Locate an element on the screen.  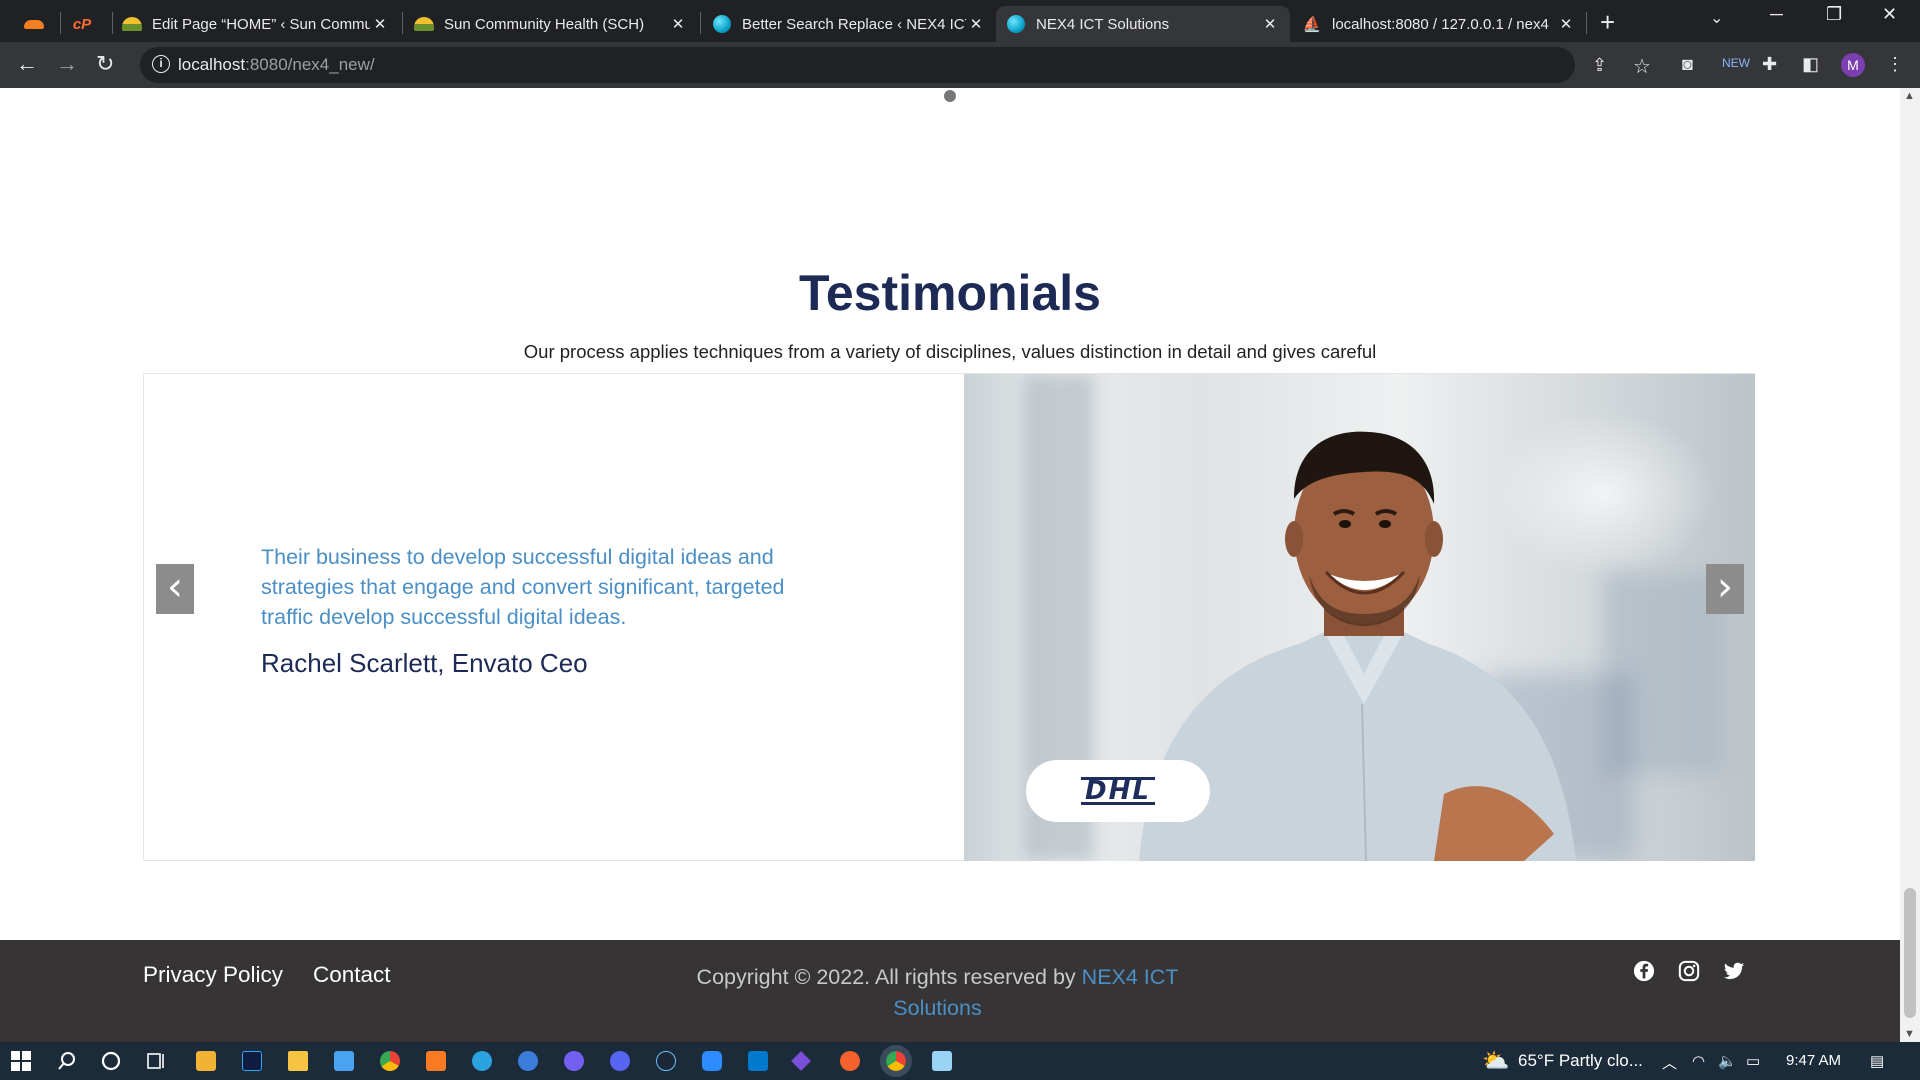
cloudflare-icon is located at coordinates (34, 24).